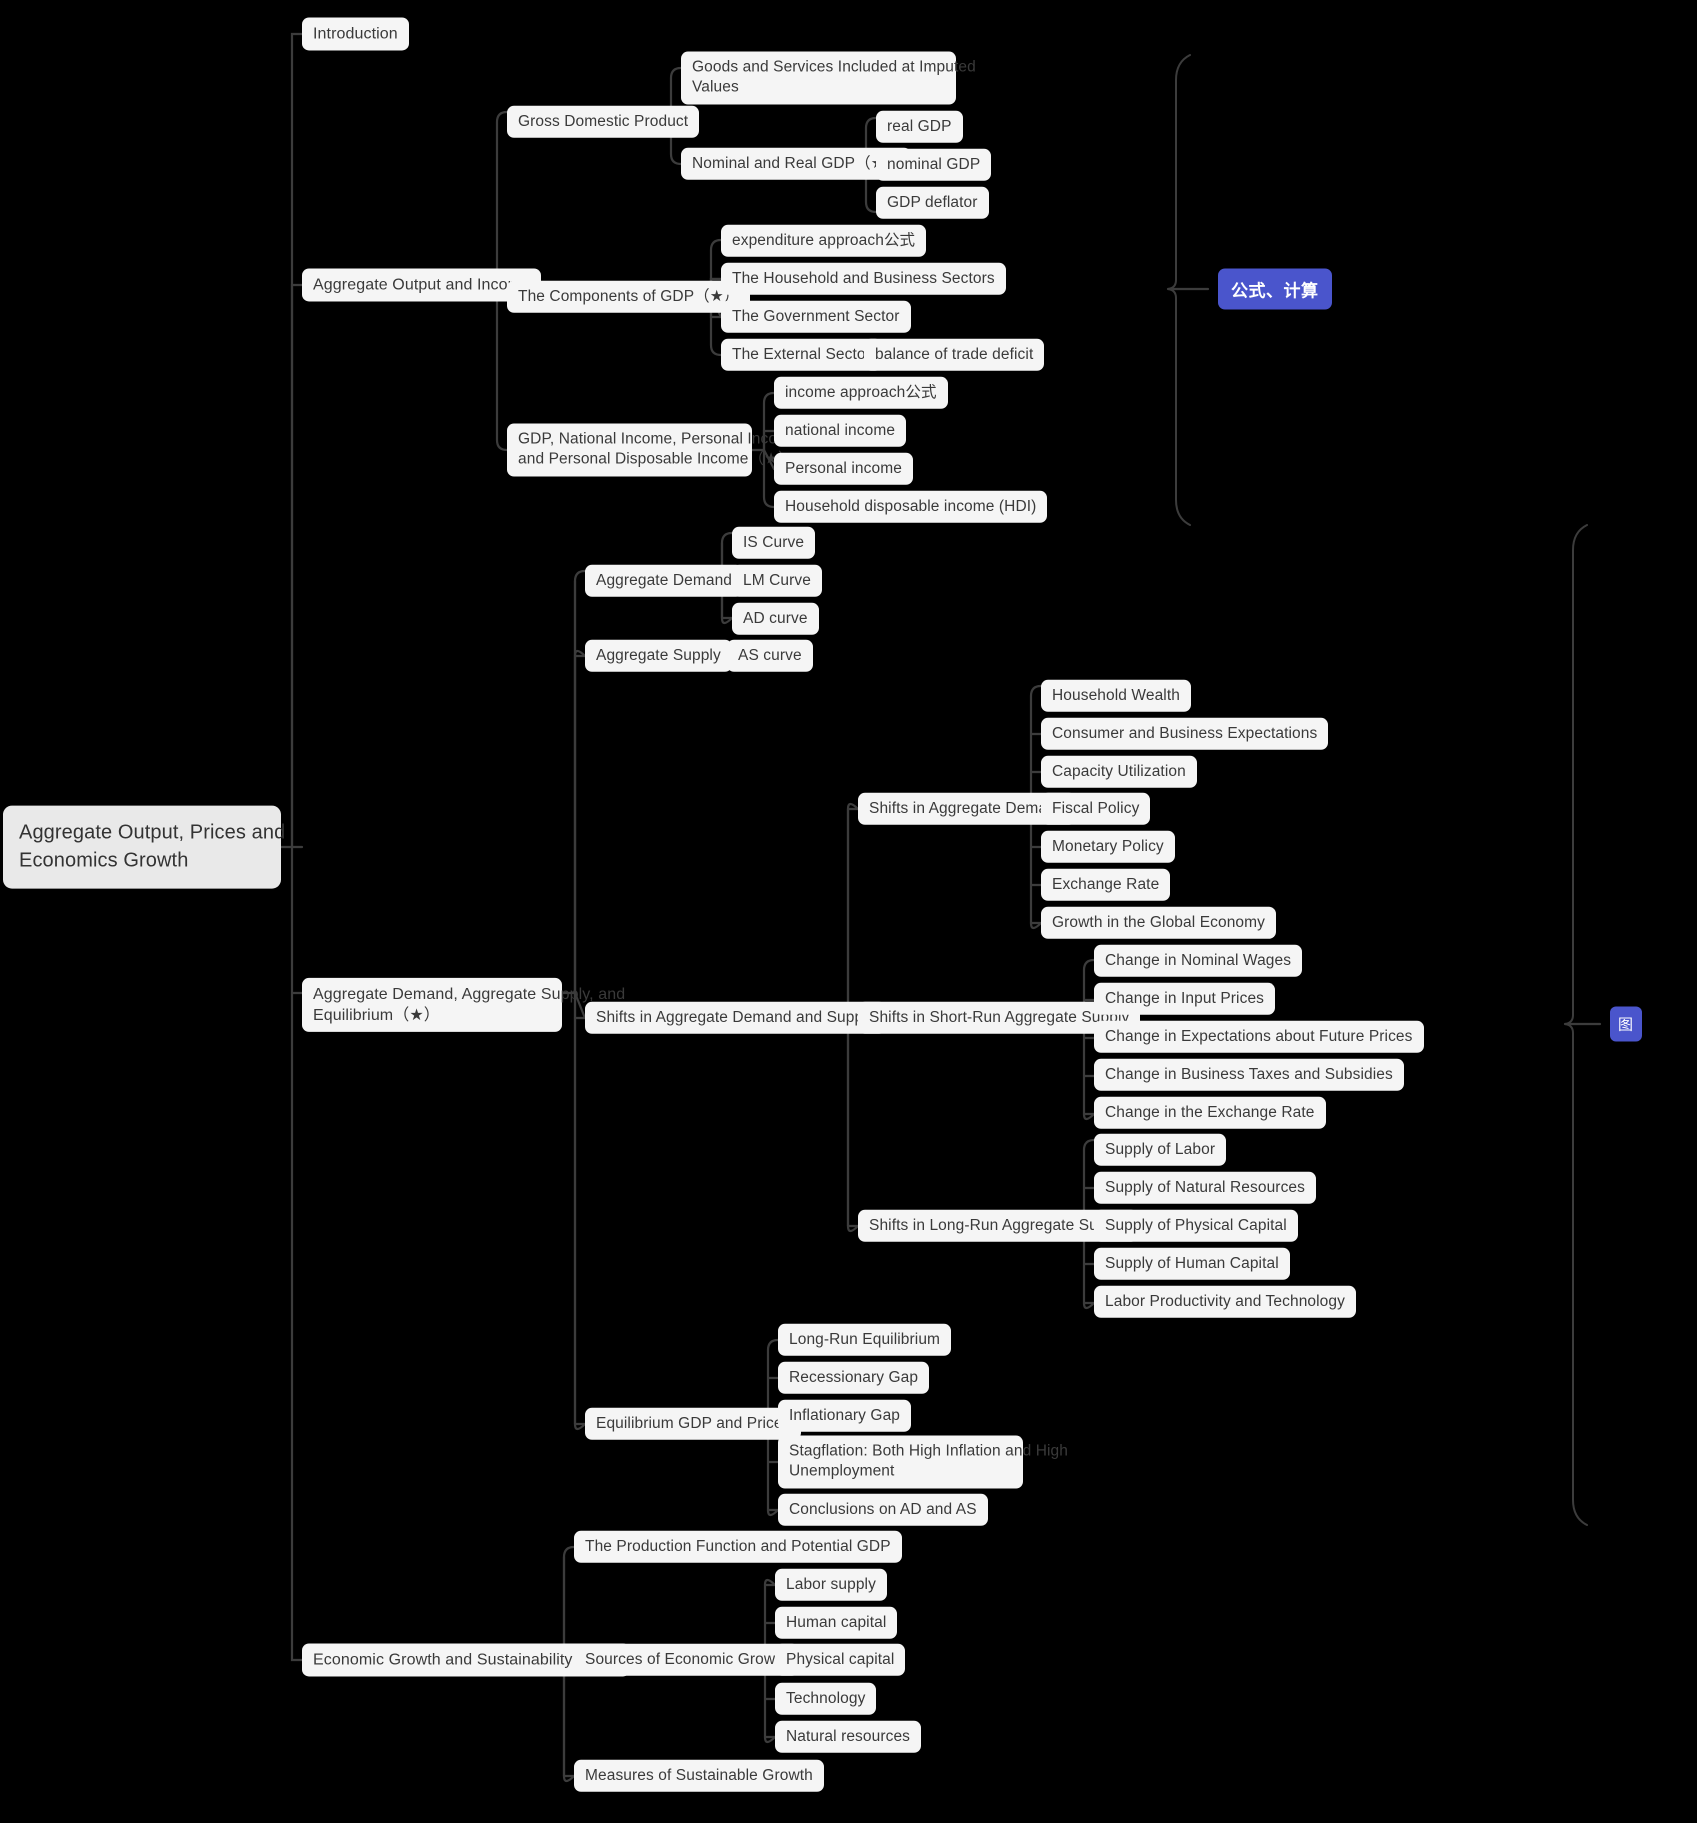 The image size is (1697, 1823). Describe the element at coordinates (1159, 923) in the screenshot. I see `node-growth-in-the-global-economy: Growth in the Global Economy` at that location.